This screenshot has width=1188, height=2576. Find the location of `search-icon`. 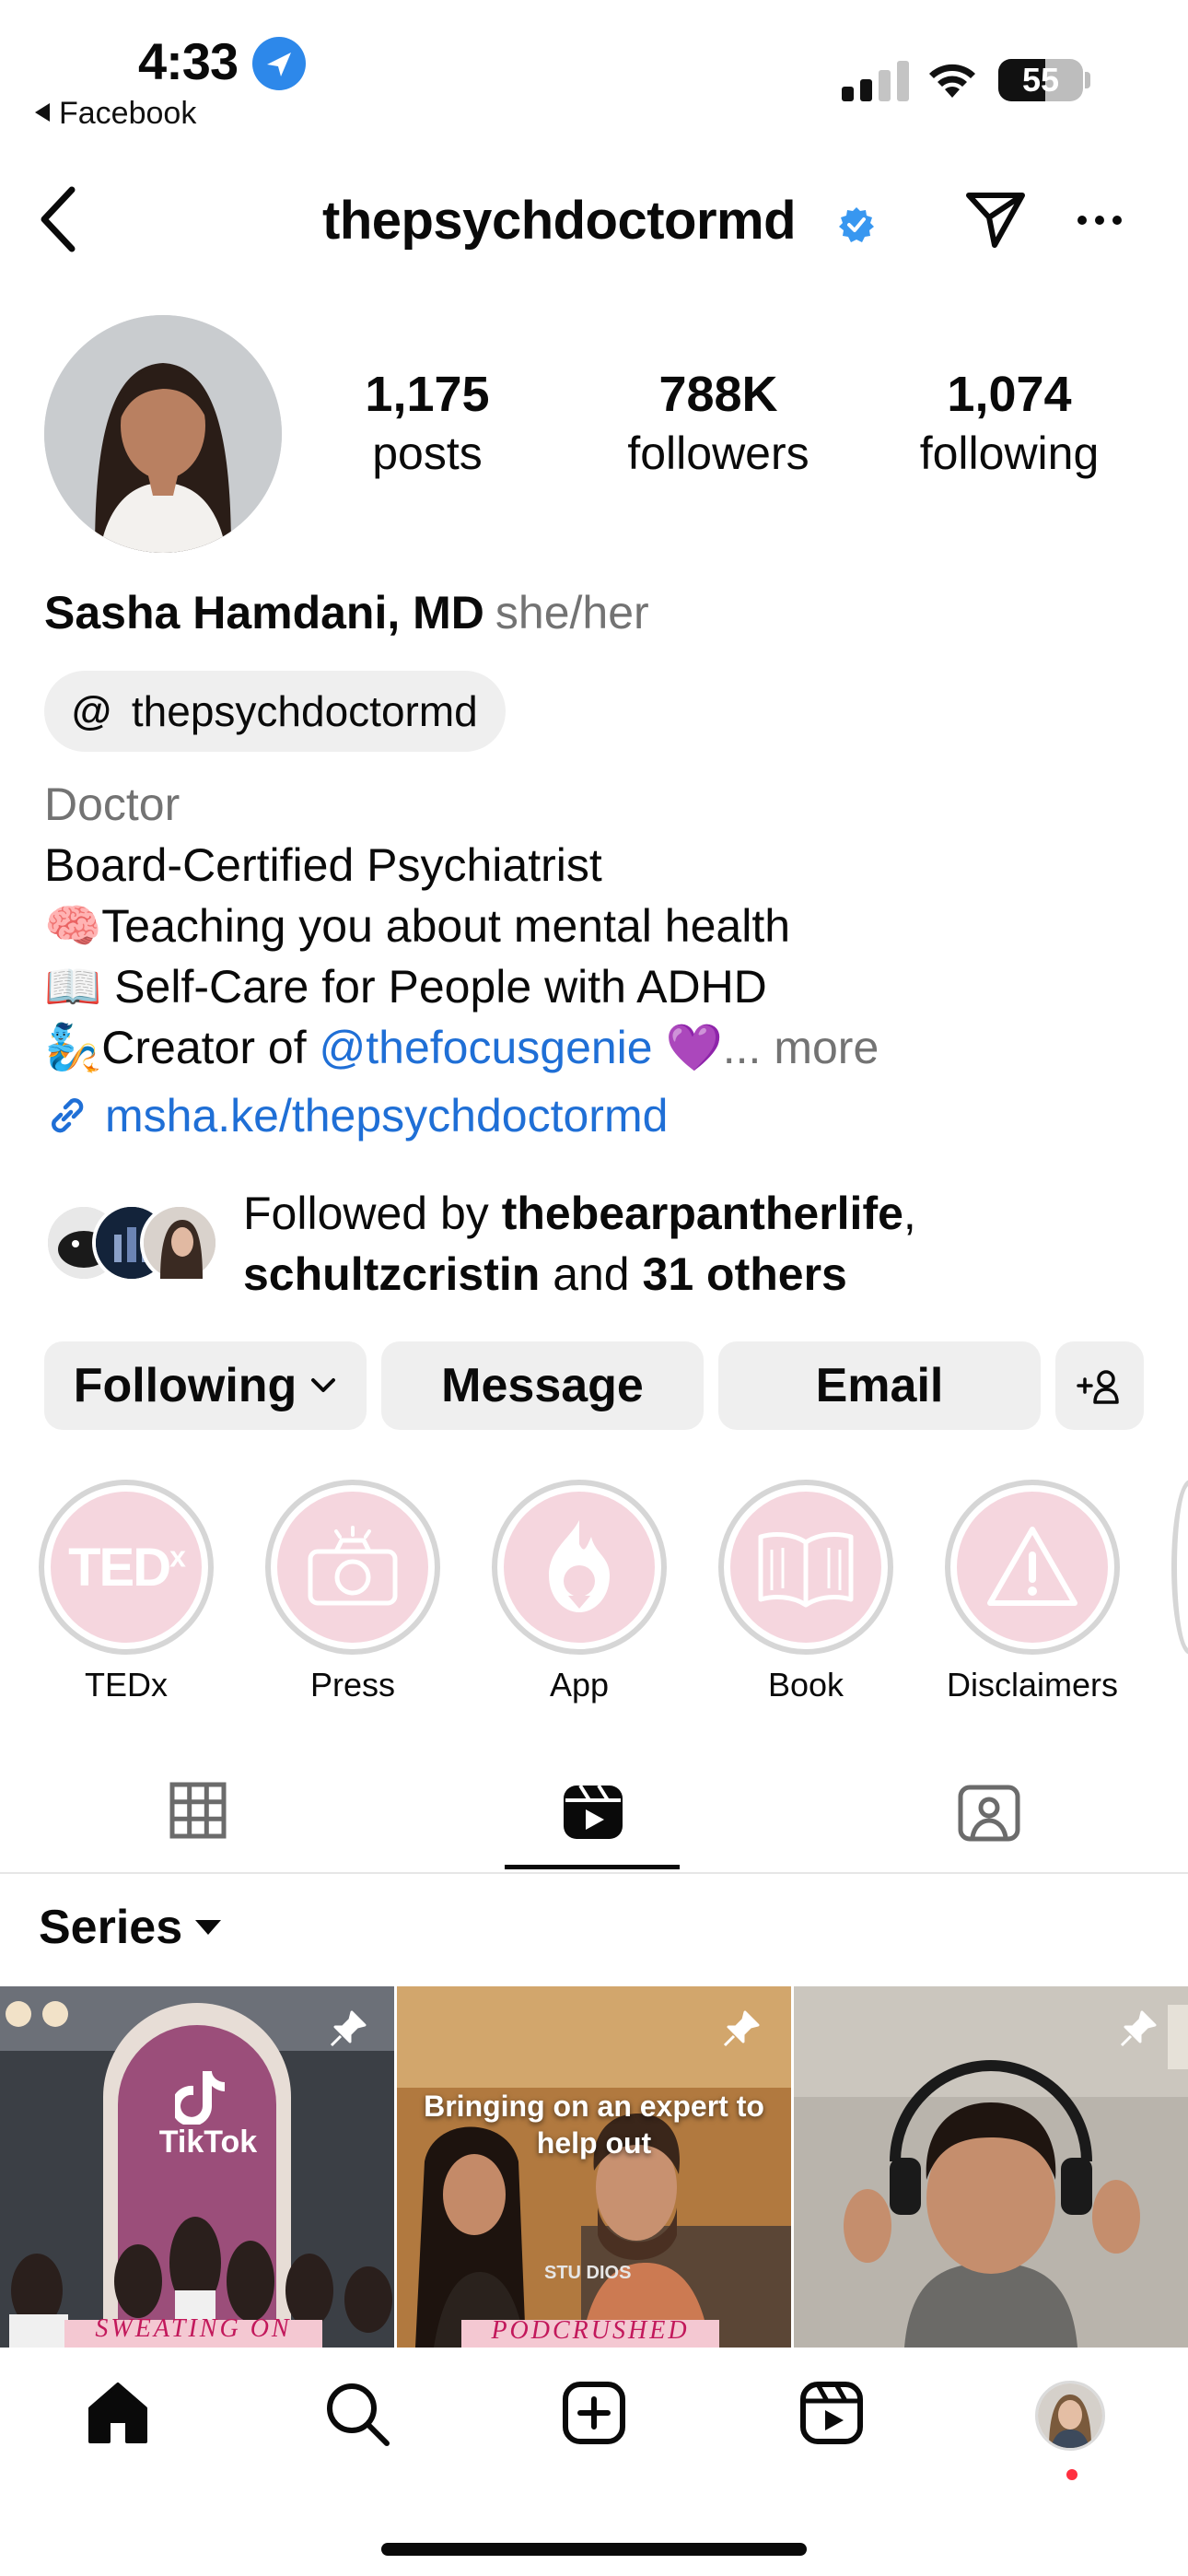

search-icon is located at coordinates (357, 2414).